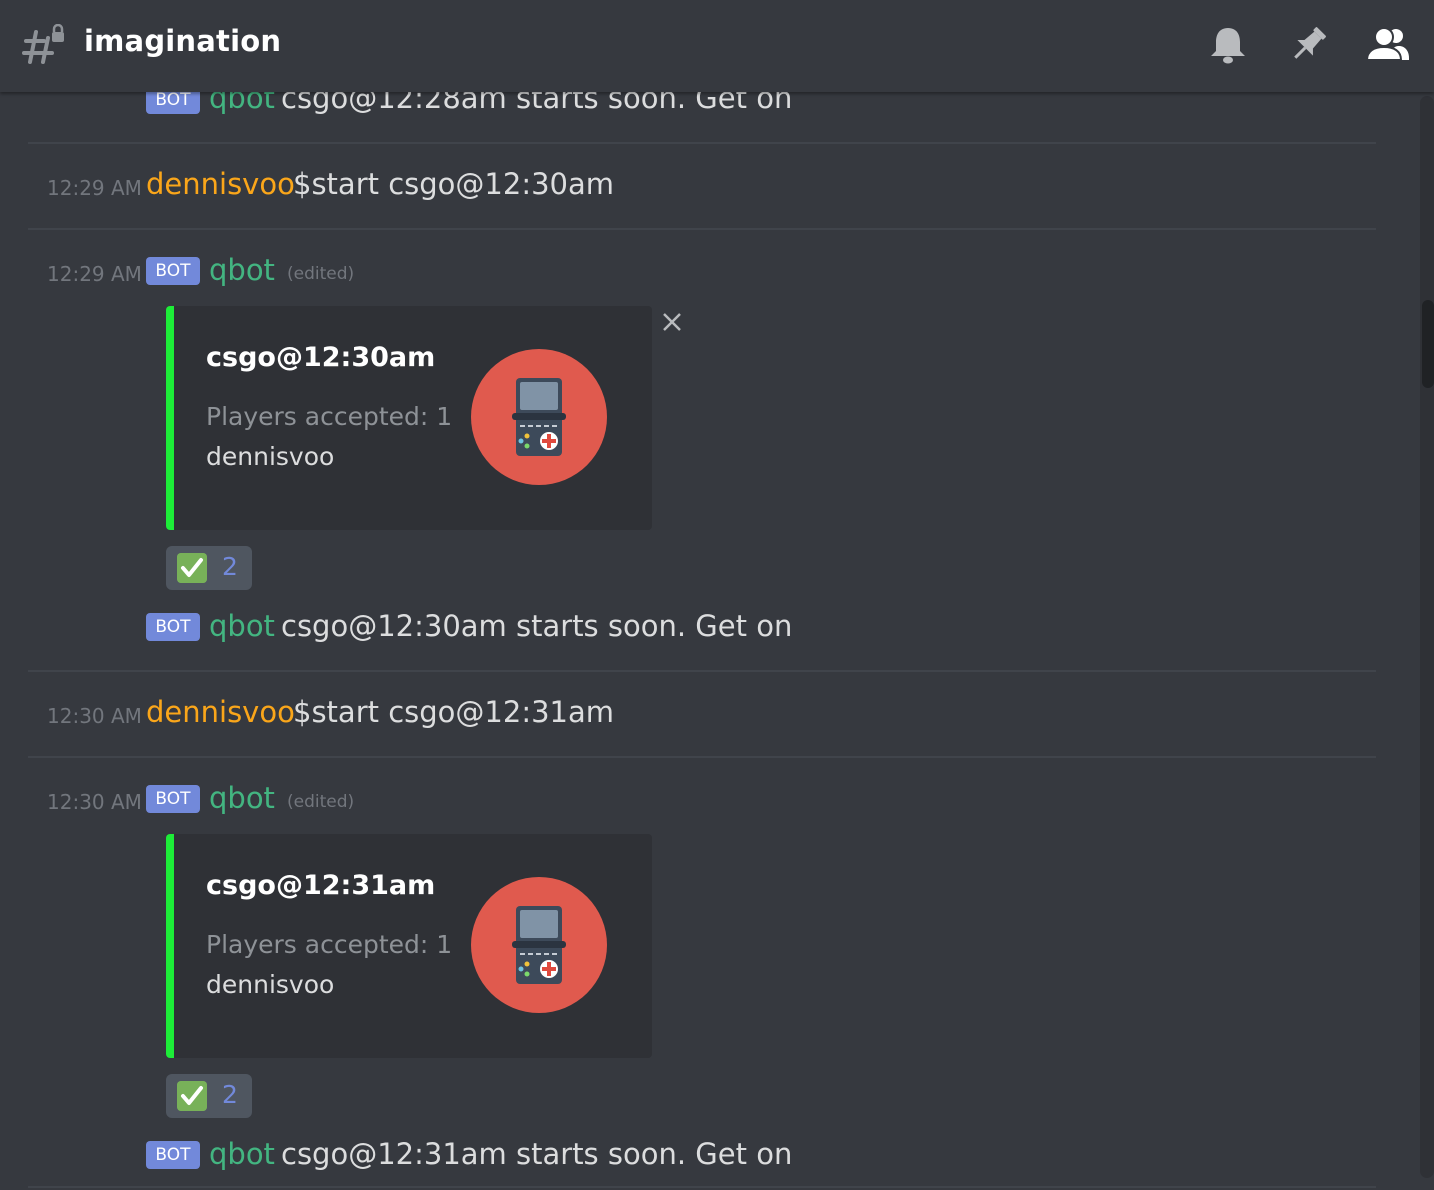 The width and height of the screenshot is (1434, 1190). What do you see at coordinates (183, 41) in the screenshot?
I see `channel-name: imagination` at bounding box center [183, 41].